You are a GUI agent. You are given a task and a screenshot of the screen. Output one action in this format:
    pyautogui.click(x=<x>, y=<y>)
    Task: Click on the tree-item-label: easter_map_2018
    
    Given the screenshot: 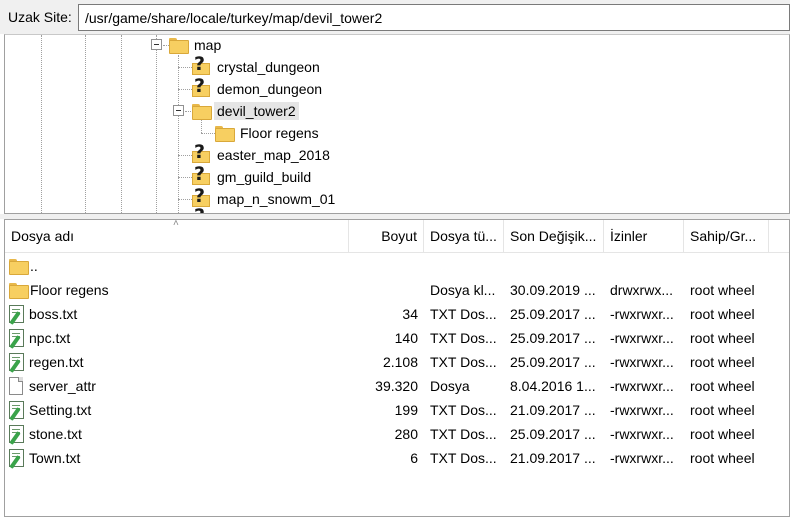 What is the action you would take?
    pyautogui.click(x=273, y=155)
    